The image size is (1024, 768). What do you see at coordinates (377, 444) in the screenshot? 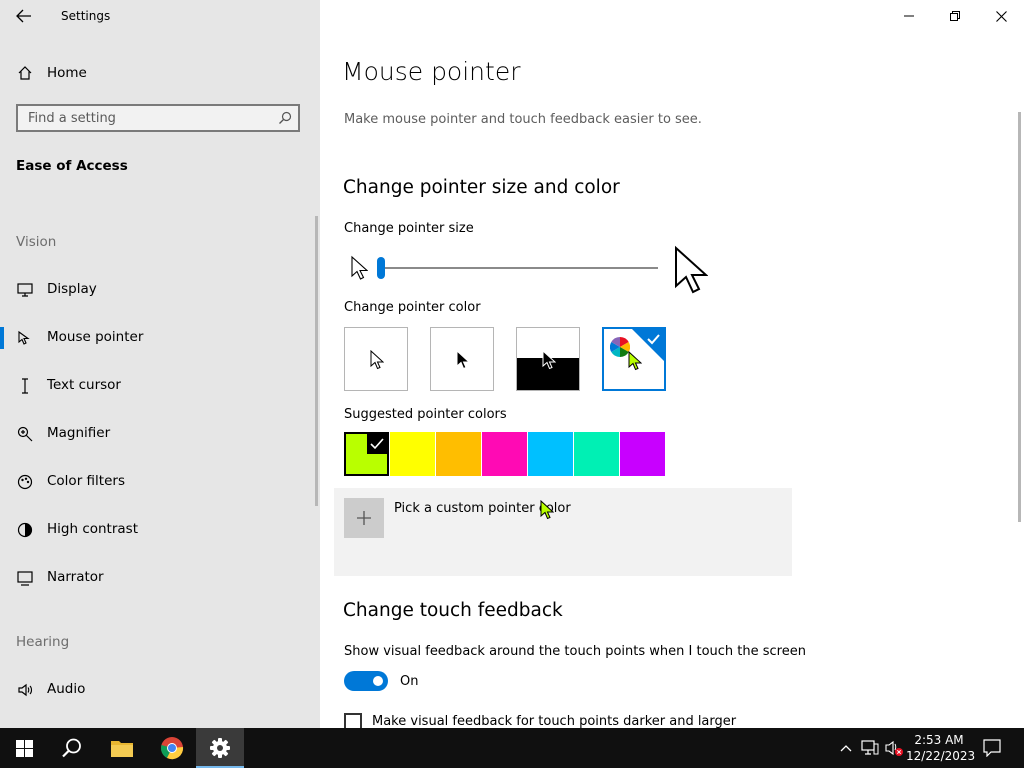
I see `swatch-check-icon` at bounding box center [377, 444].